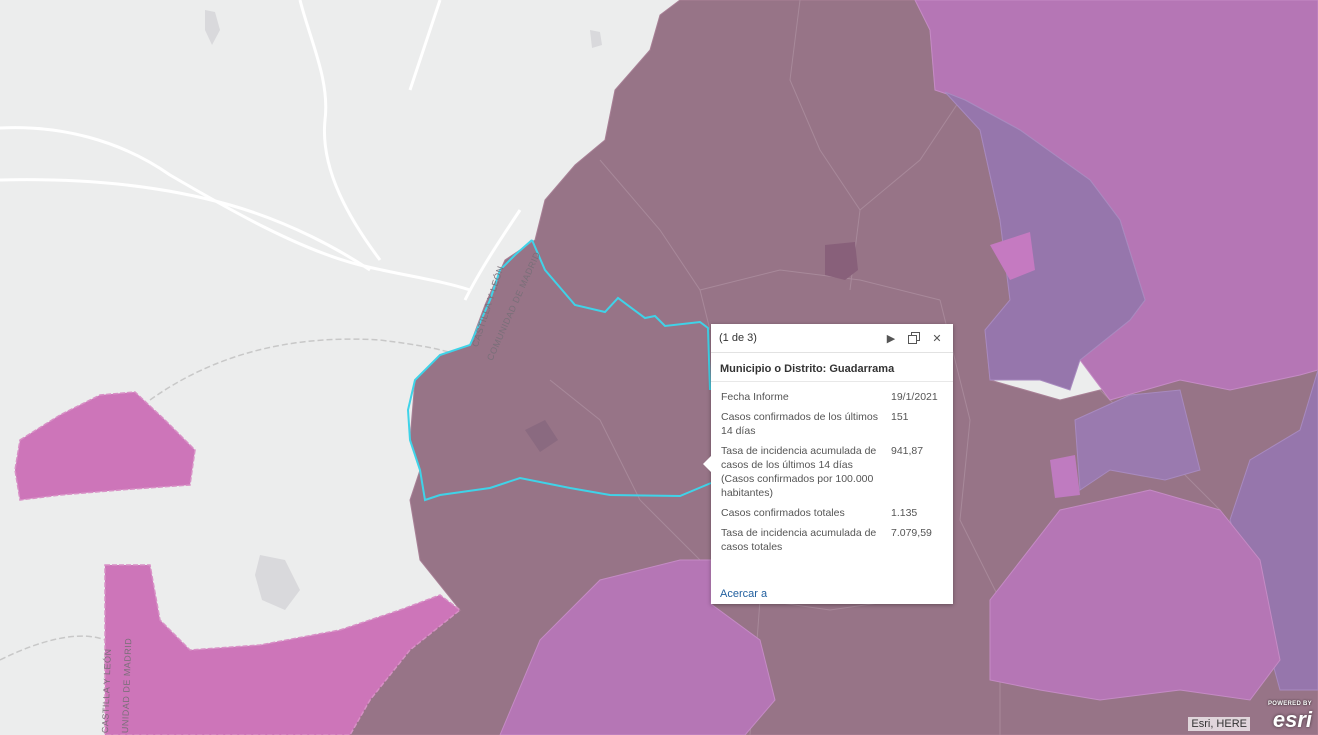  What do you see at coordinates (783, 513) in the screenshot?
I see `field-label: Casos confirmados totales` at bounding box center [783, 513].